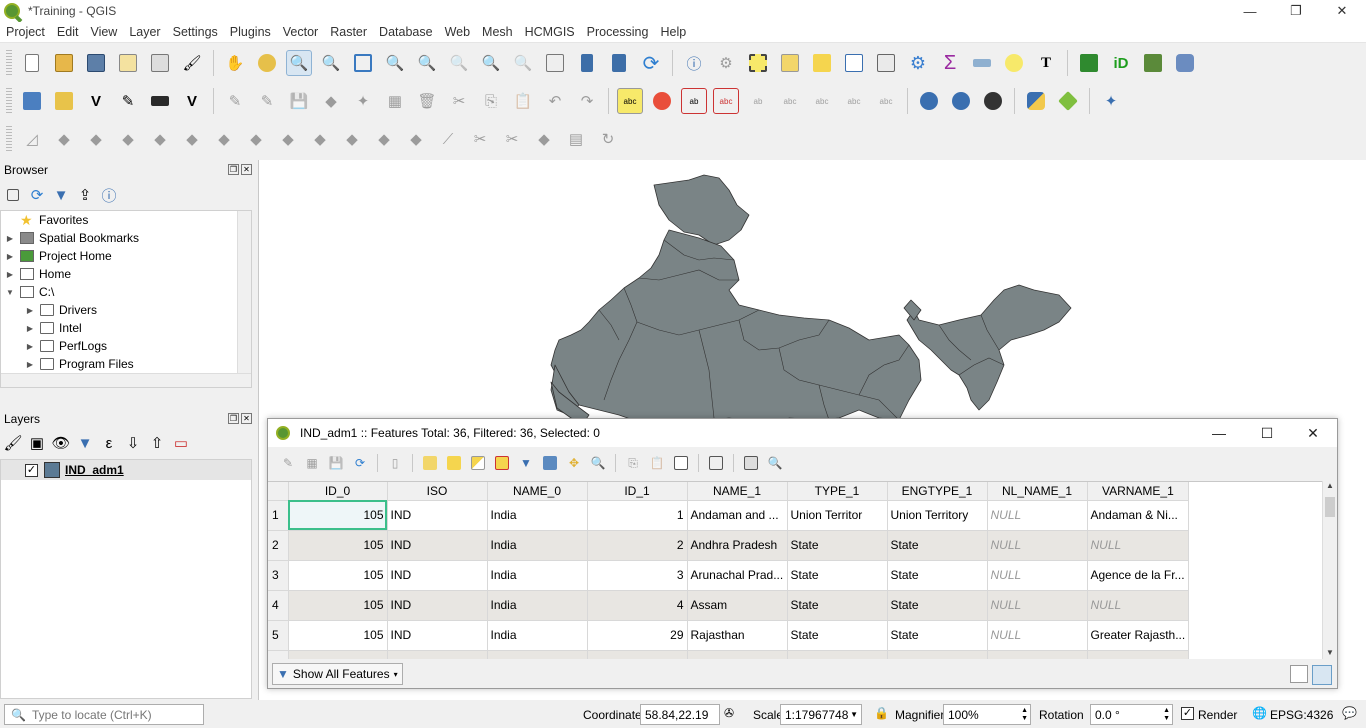 Image resolution: width=1366 pixels, height=728 pixels. What do you see at coordinates (363, 101) in the screenshot?
I see `vertex-tool-icon: ✦` at bounding box center [363, 101].